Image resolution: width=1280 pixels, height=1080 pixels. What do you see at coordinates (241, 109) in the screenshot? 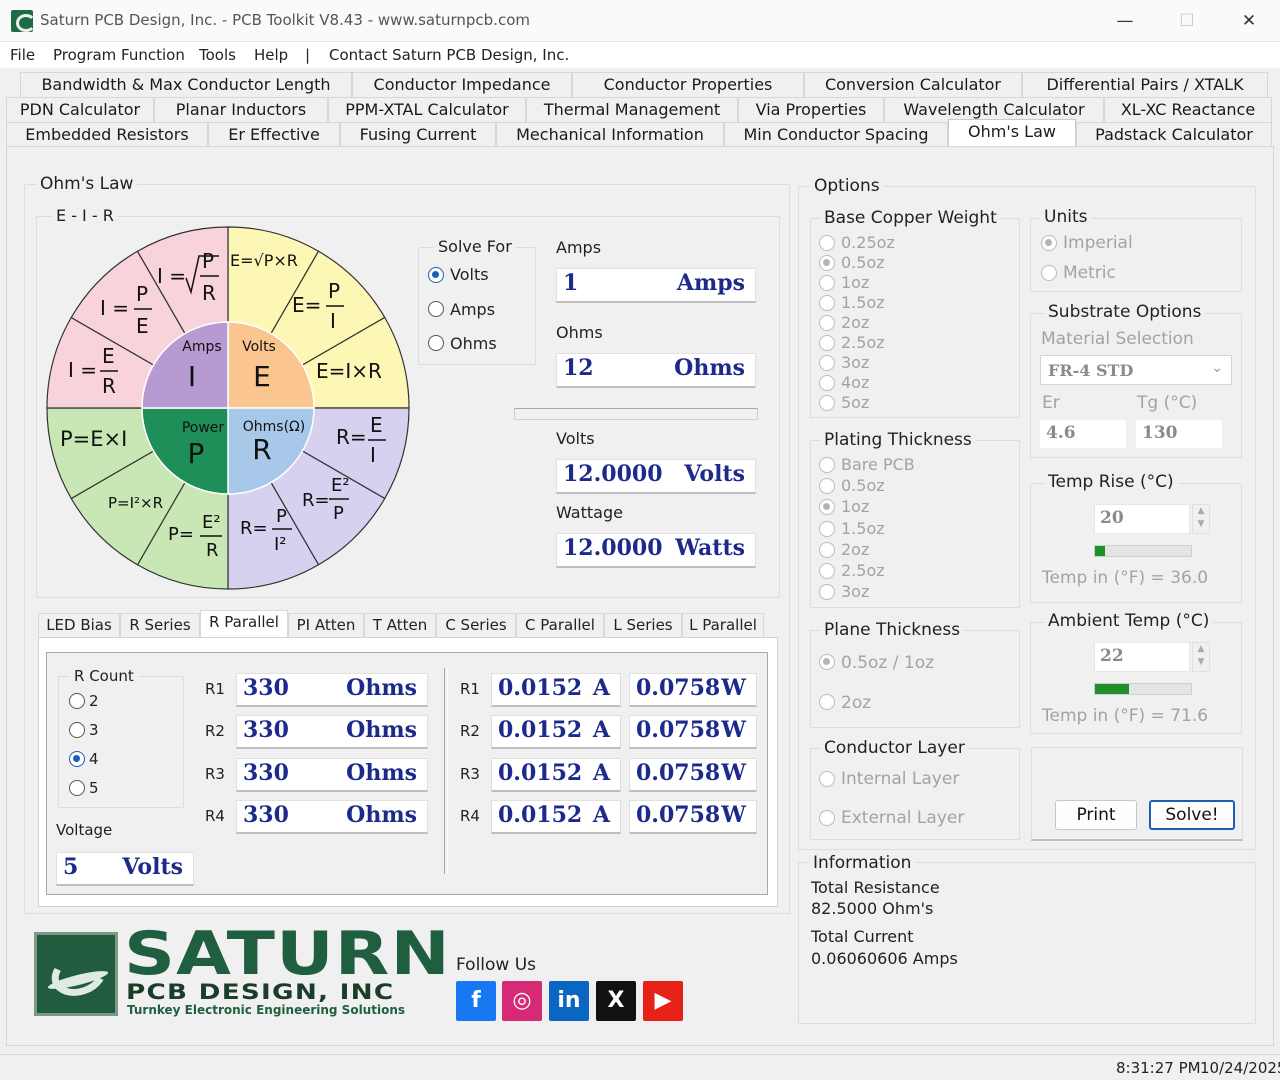
I see `tab-planar-inductors: Planar Inductors` at bounding box center [241, 109].